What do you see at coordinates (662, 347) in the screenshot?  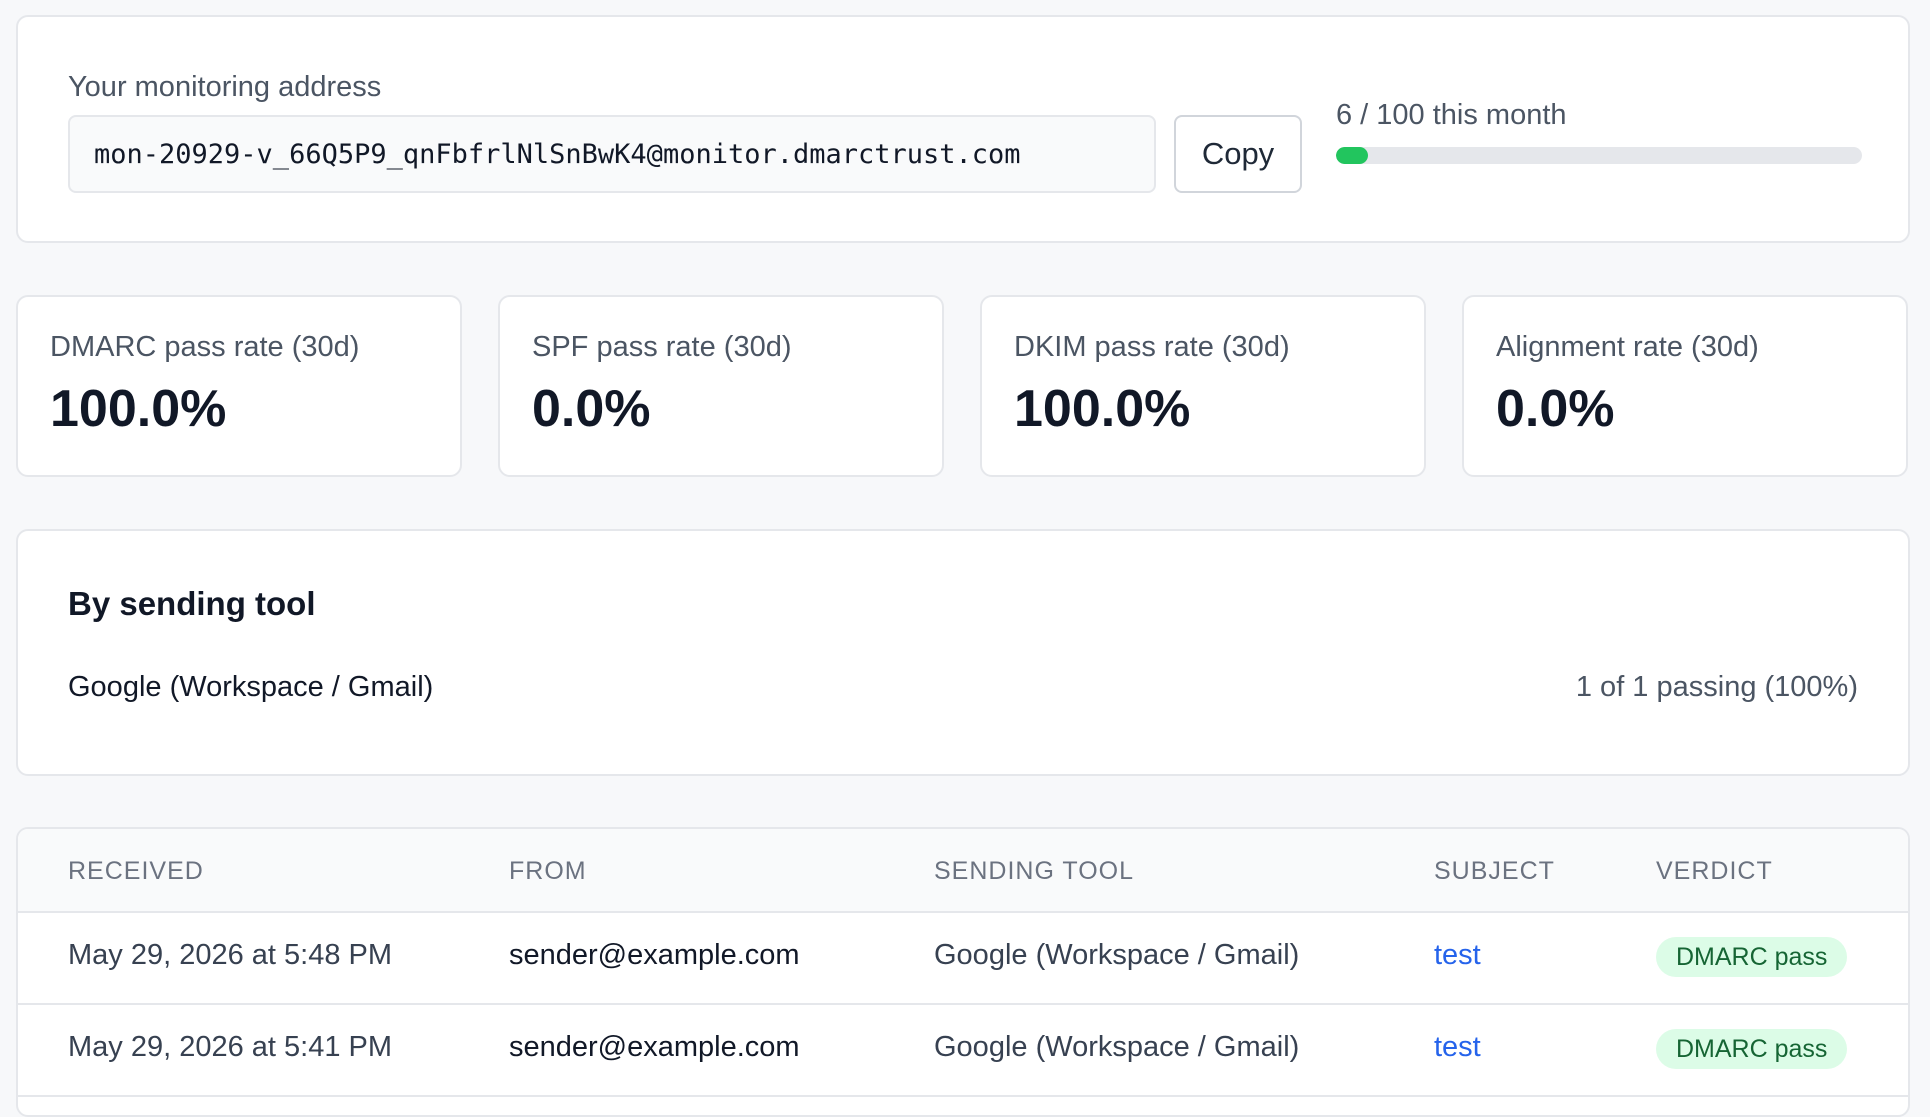 I see `stat-label: SPF pass rate (30d)` at bounding box center [662, 347].